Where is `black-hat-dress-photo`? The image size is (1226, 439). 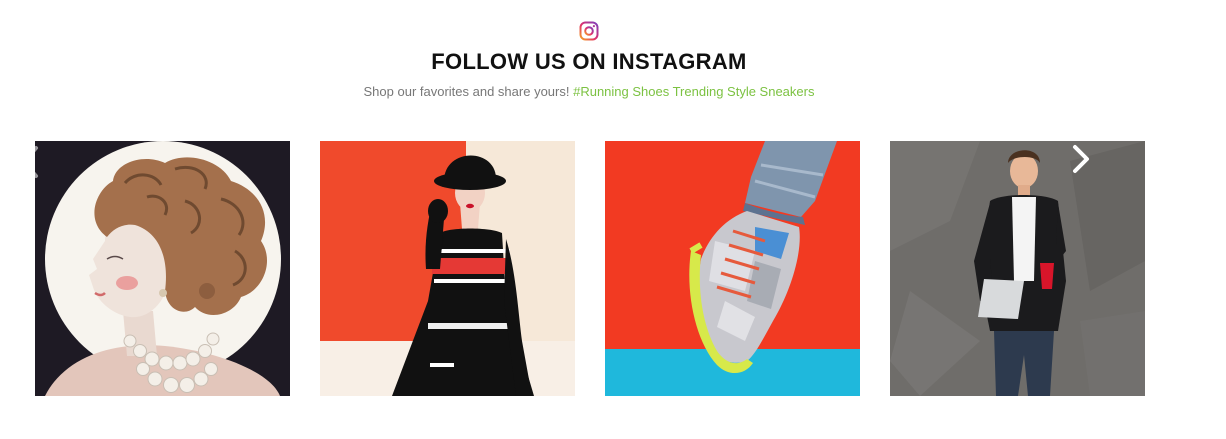
black-hat-dress-photo is located at coordinates (447, 268).